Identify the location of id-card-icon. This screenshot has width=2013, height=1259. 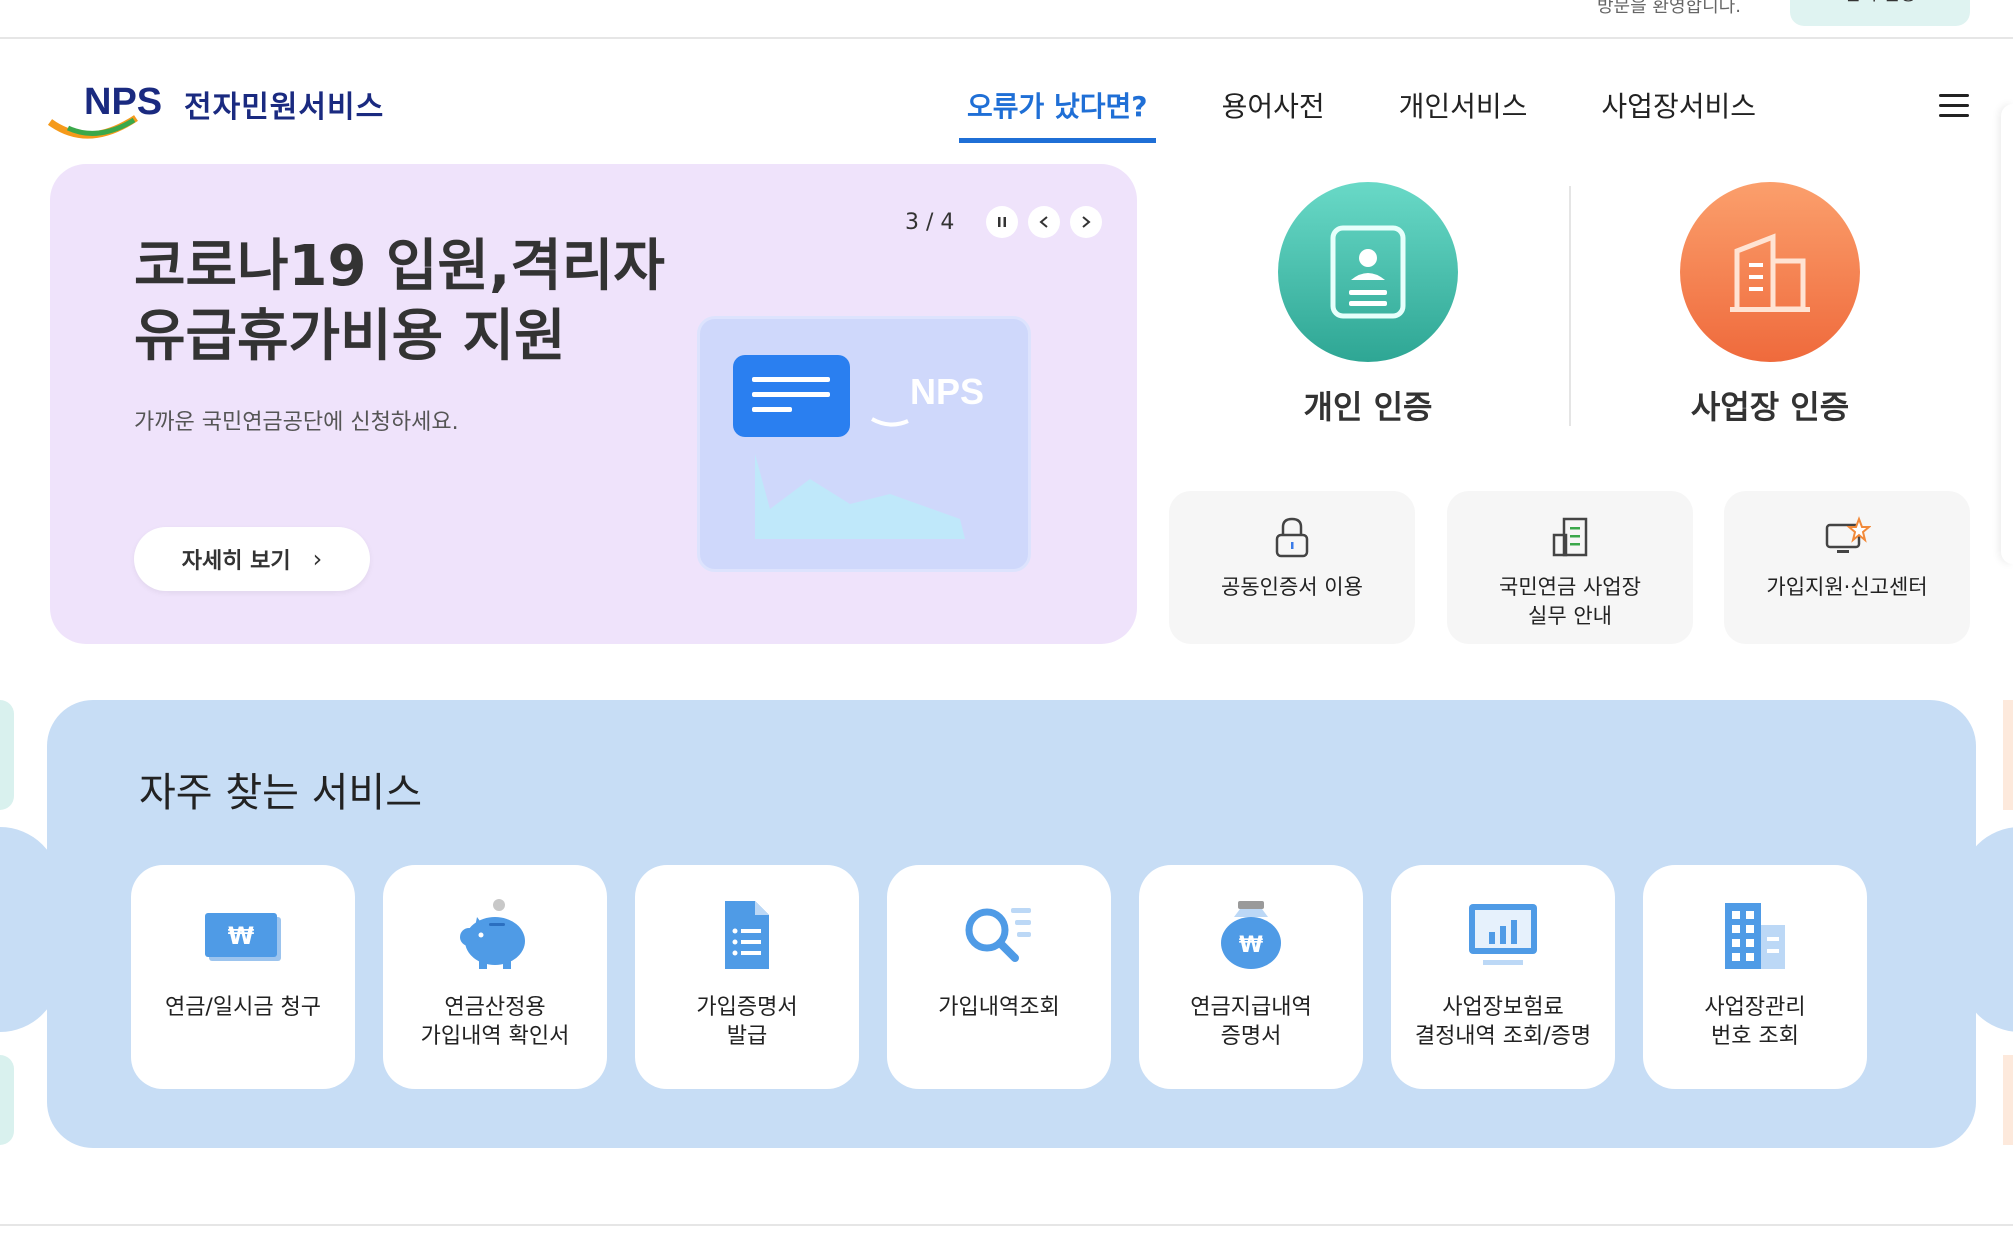
(1368, 272).